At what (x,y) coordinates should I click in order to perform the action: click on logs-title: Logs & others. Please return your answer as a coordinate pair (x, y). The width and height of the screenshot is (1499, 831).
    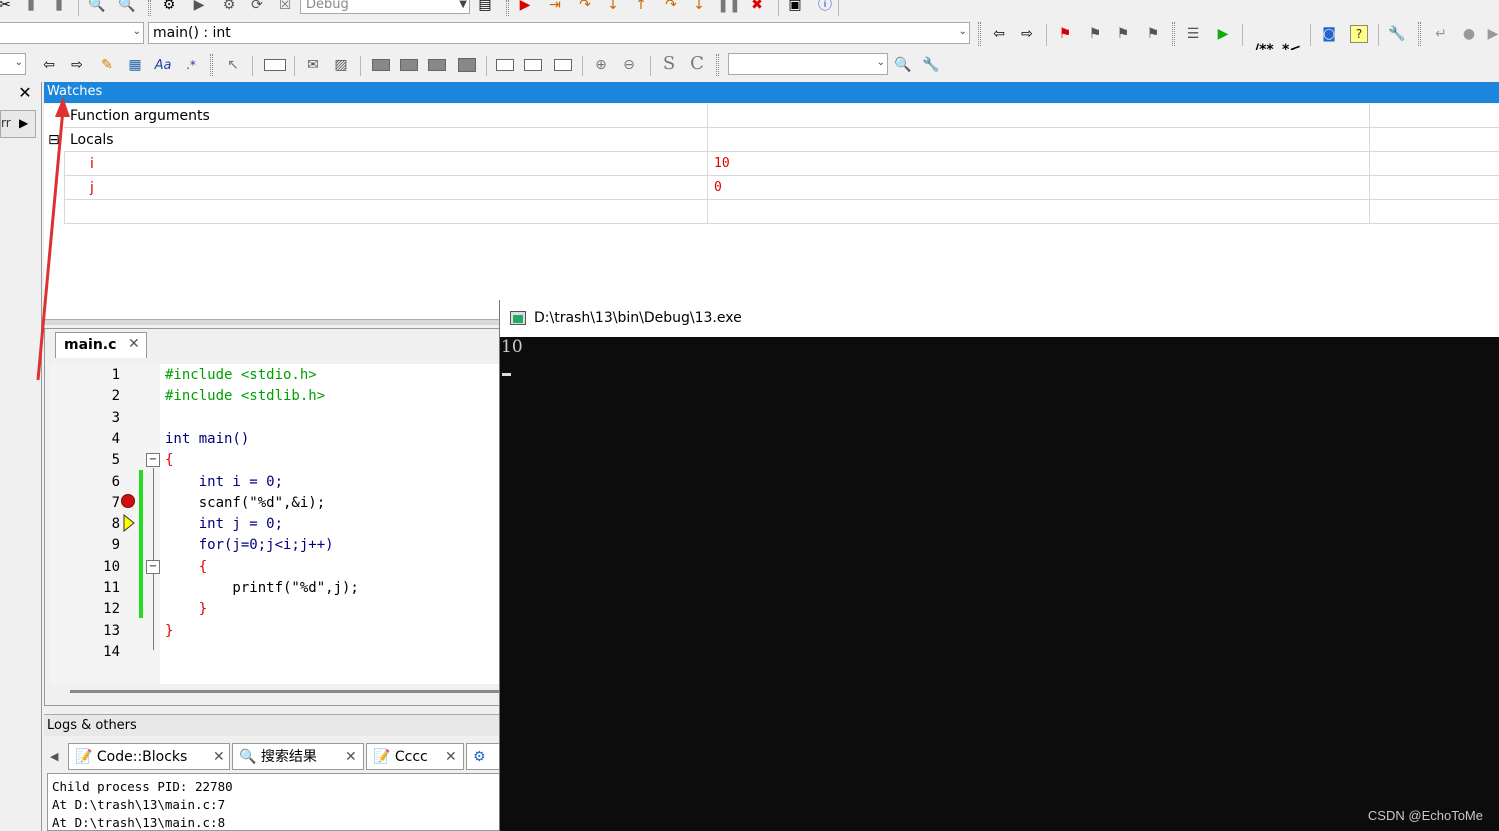
    Looking at the image, I should click on (274, 725).